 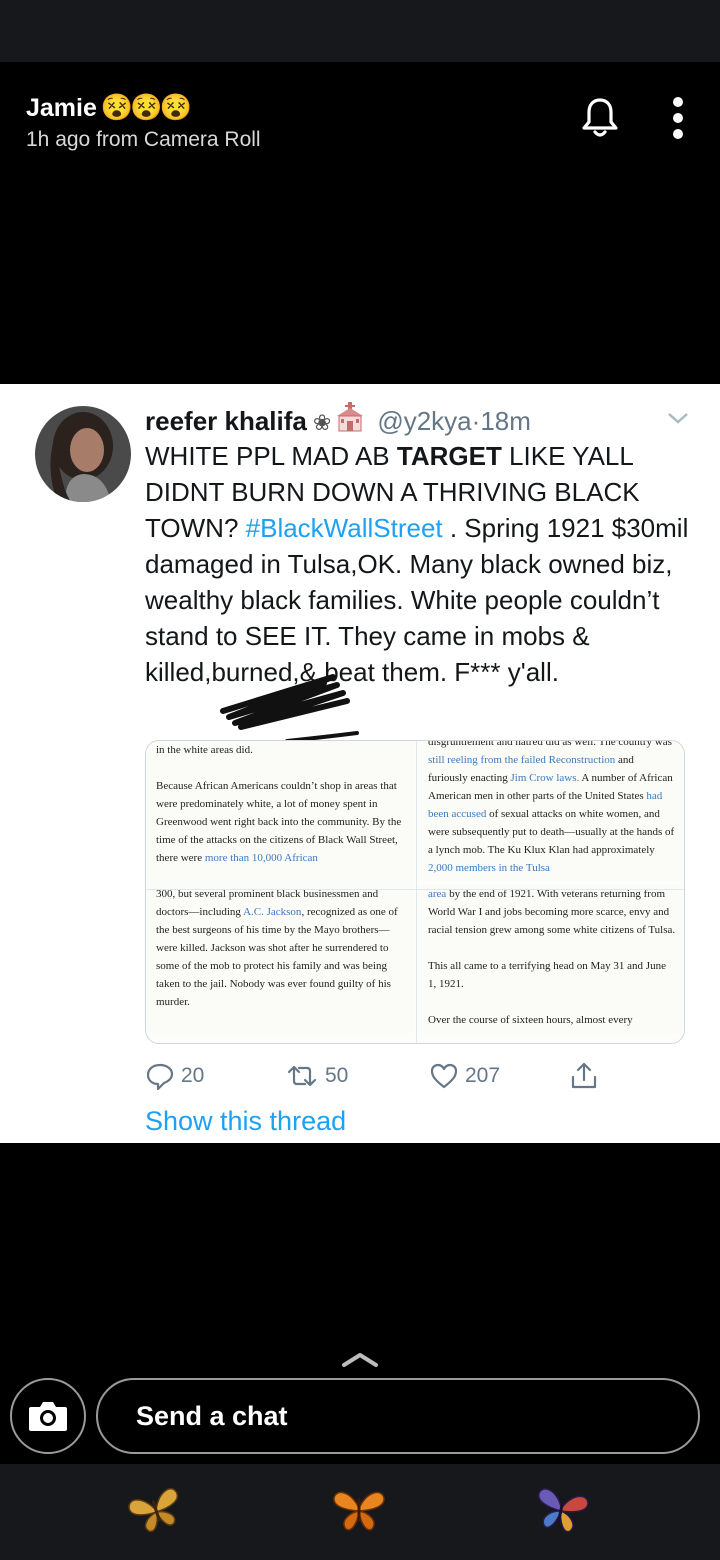 I want to click on reply-icon, so click(x=160, y=1077).